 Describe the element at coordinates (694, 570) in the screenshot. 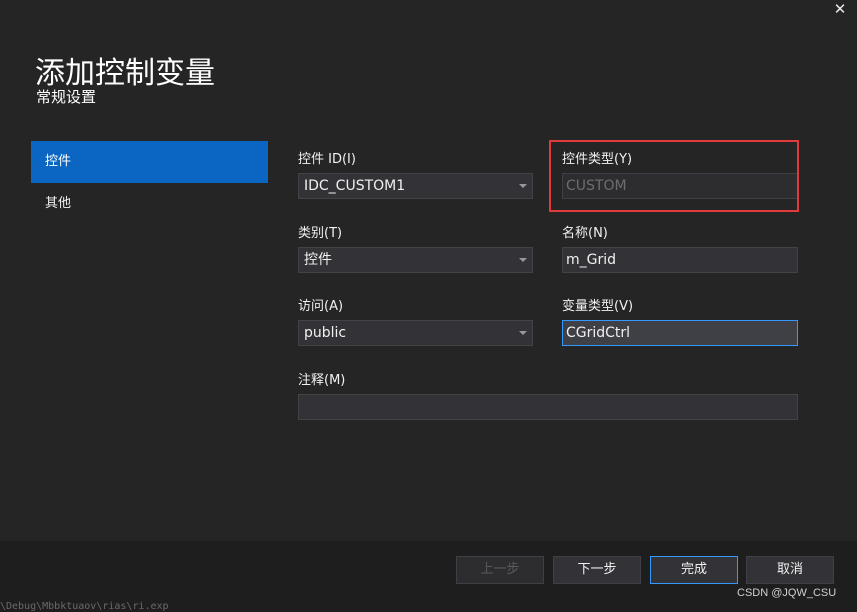

I see `finish-button: 完成` at that location.